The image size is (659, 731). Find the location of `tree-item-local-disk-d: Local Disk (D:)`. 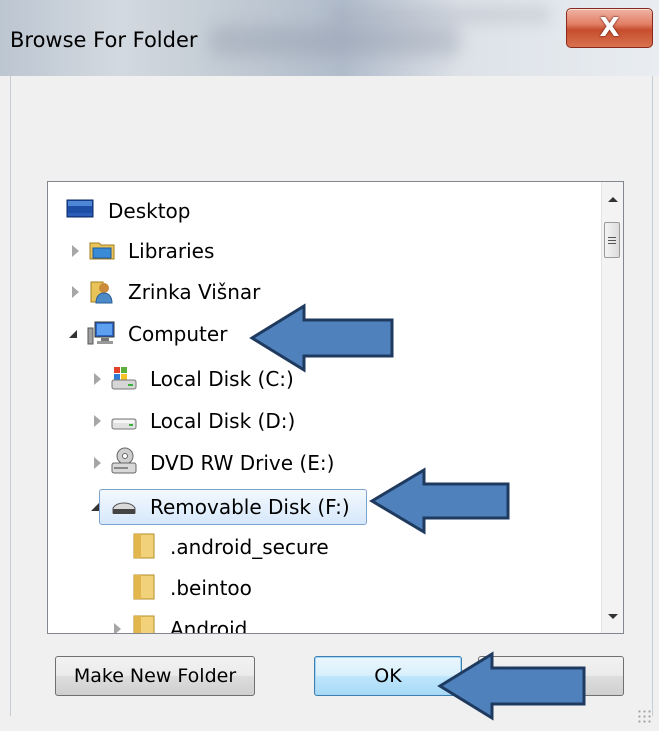

tree-item-local-disk-d: Local Disk (D:) is located at coordinates (328, 421).